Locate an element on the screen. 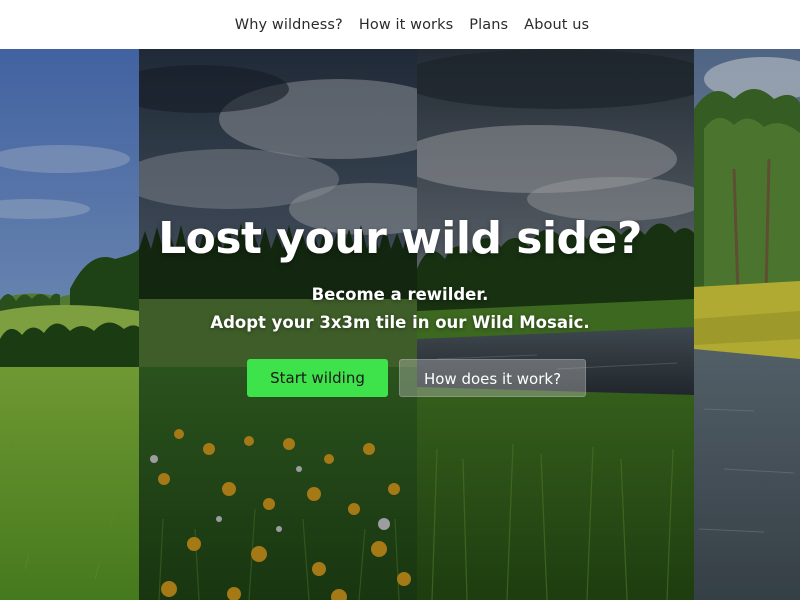 This screenshot has height=600, width=800. nav-link-plans: Plans is located at coordinates (488, 25).